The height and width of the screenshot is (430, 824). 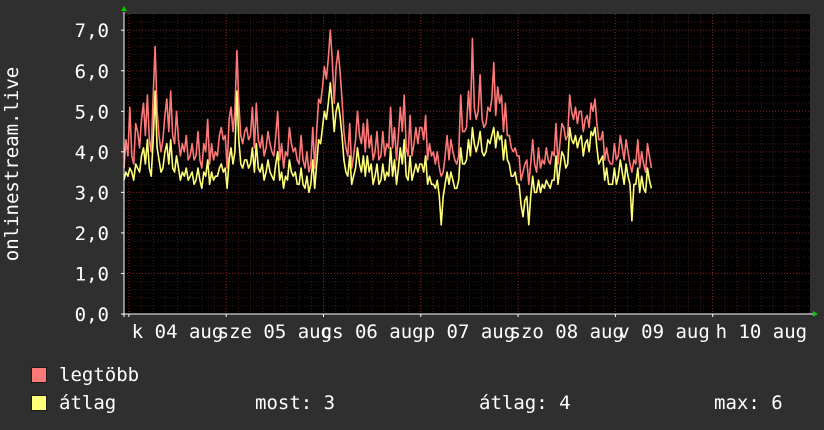 I want to click on legend-item-max: legtöbb, so click(x=412, y=377).